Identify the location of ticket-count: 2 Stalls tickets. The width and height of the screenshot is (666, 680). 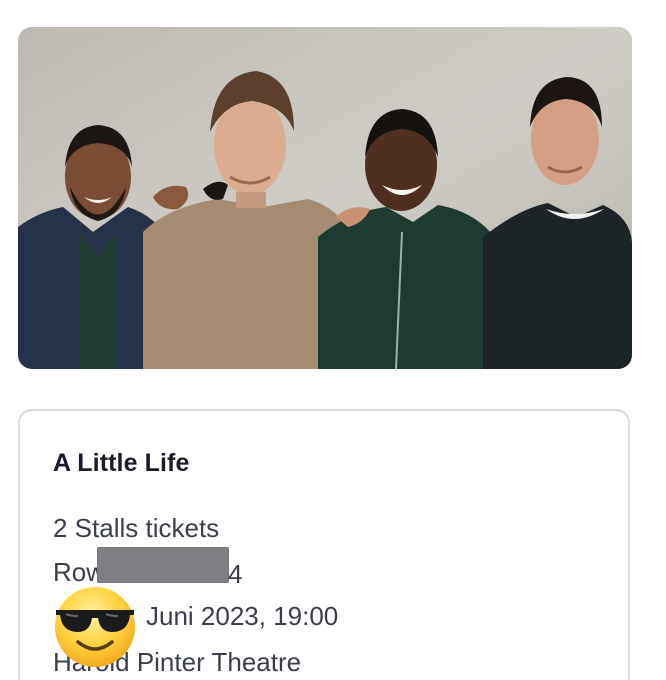
(136, 528).